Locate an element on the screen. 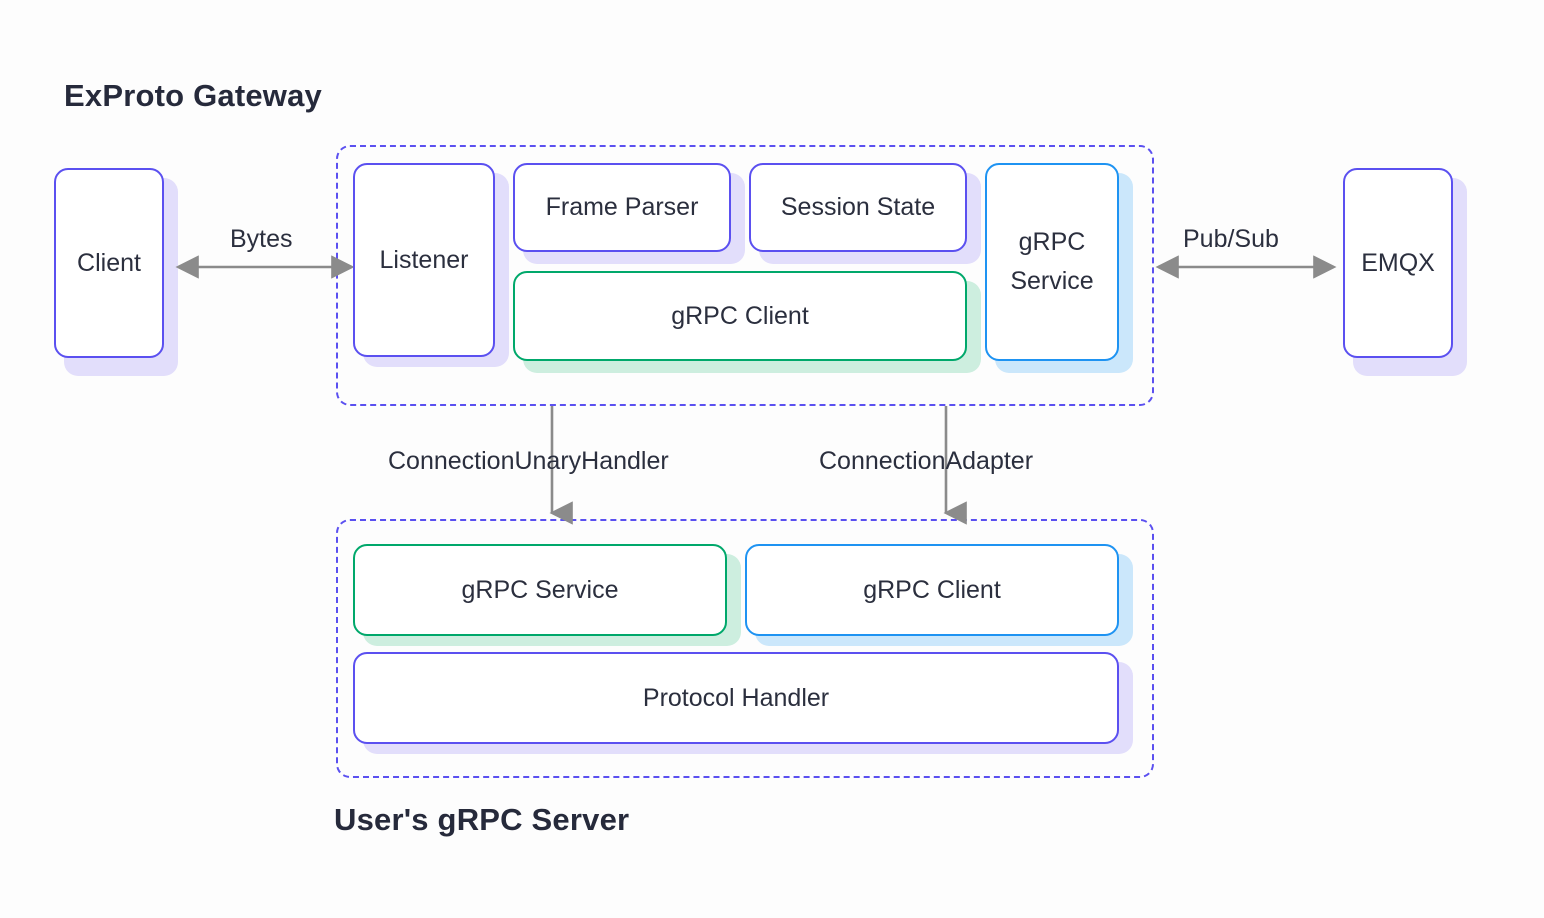 This screenshot has height=918, width=1544. bytes-connector-label: Bytes is located at coordinates (261, 239).